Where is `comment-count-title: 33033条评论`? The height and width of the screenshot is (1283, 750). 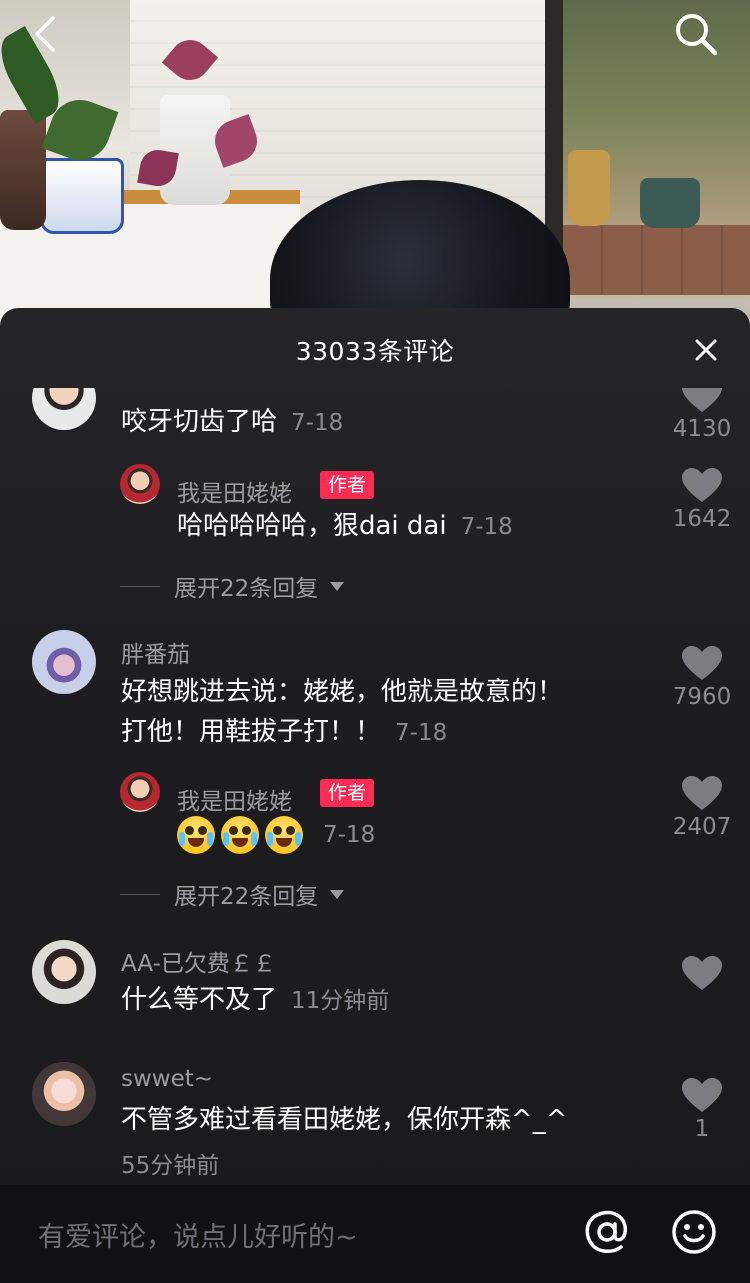
comment-count-title: 33033条评论 is located at coordinates (375, 351).